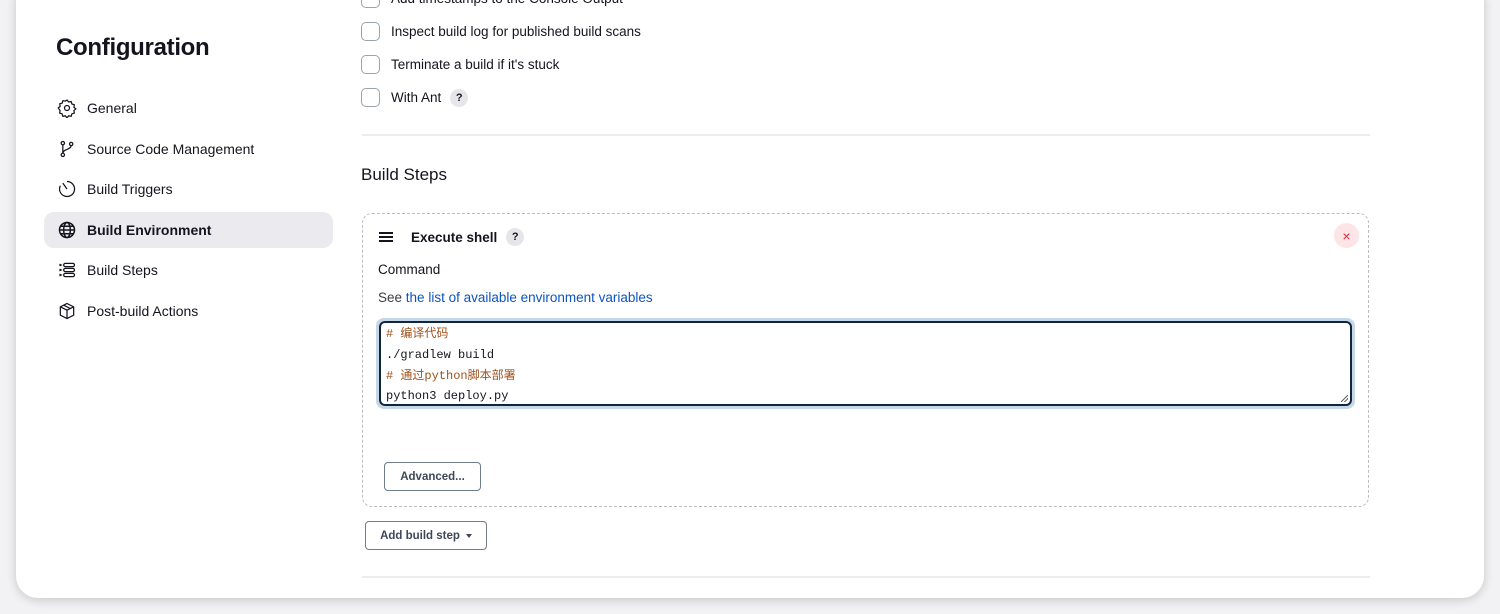  Describe the element at coordinates (420, 535) in the screenshot. I see `add-build-step-label: Add build step` at that location.